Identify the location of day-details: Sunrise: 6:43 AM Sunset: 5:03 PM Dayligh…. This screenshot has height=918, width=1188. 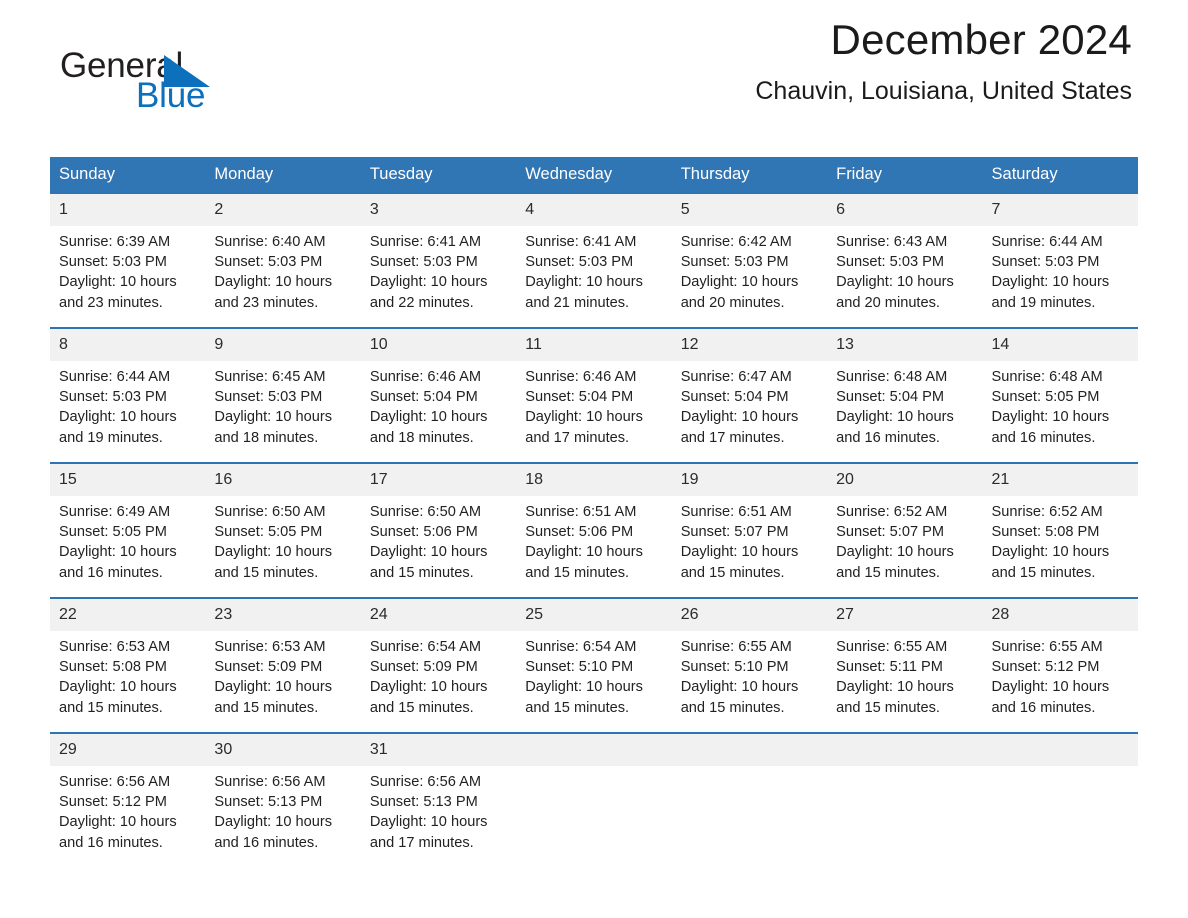
(904, 269).